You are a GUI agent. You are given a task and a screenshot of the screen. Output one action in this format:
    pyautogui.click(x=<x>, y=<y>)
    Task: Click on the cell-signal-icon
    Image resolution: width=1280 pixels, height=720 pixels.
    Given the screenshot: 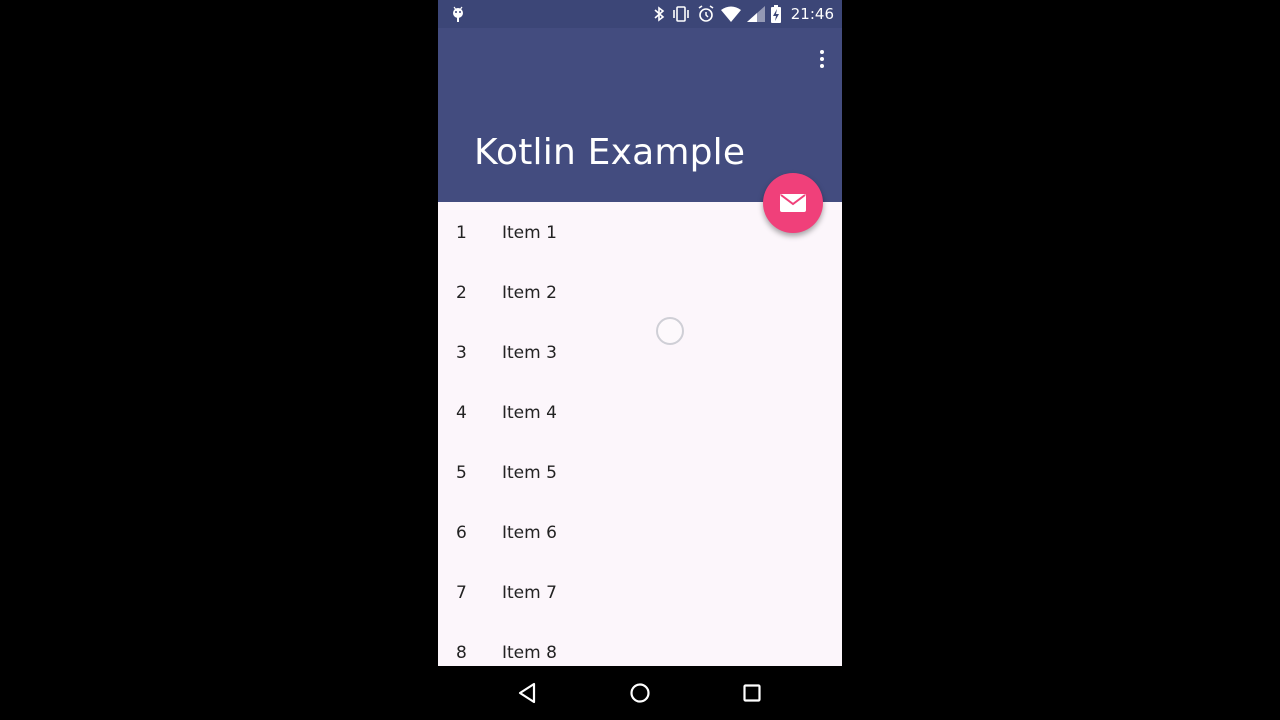 What is the action you would take?
    pyautogui.click(x=755, y=14)
    